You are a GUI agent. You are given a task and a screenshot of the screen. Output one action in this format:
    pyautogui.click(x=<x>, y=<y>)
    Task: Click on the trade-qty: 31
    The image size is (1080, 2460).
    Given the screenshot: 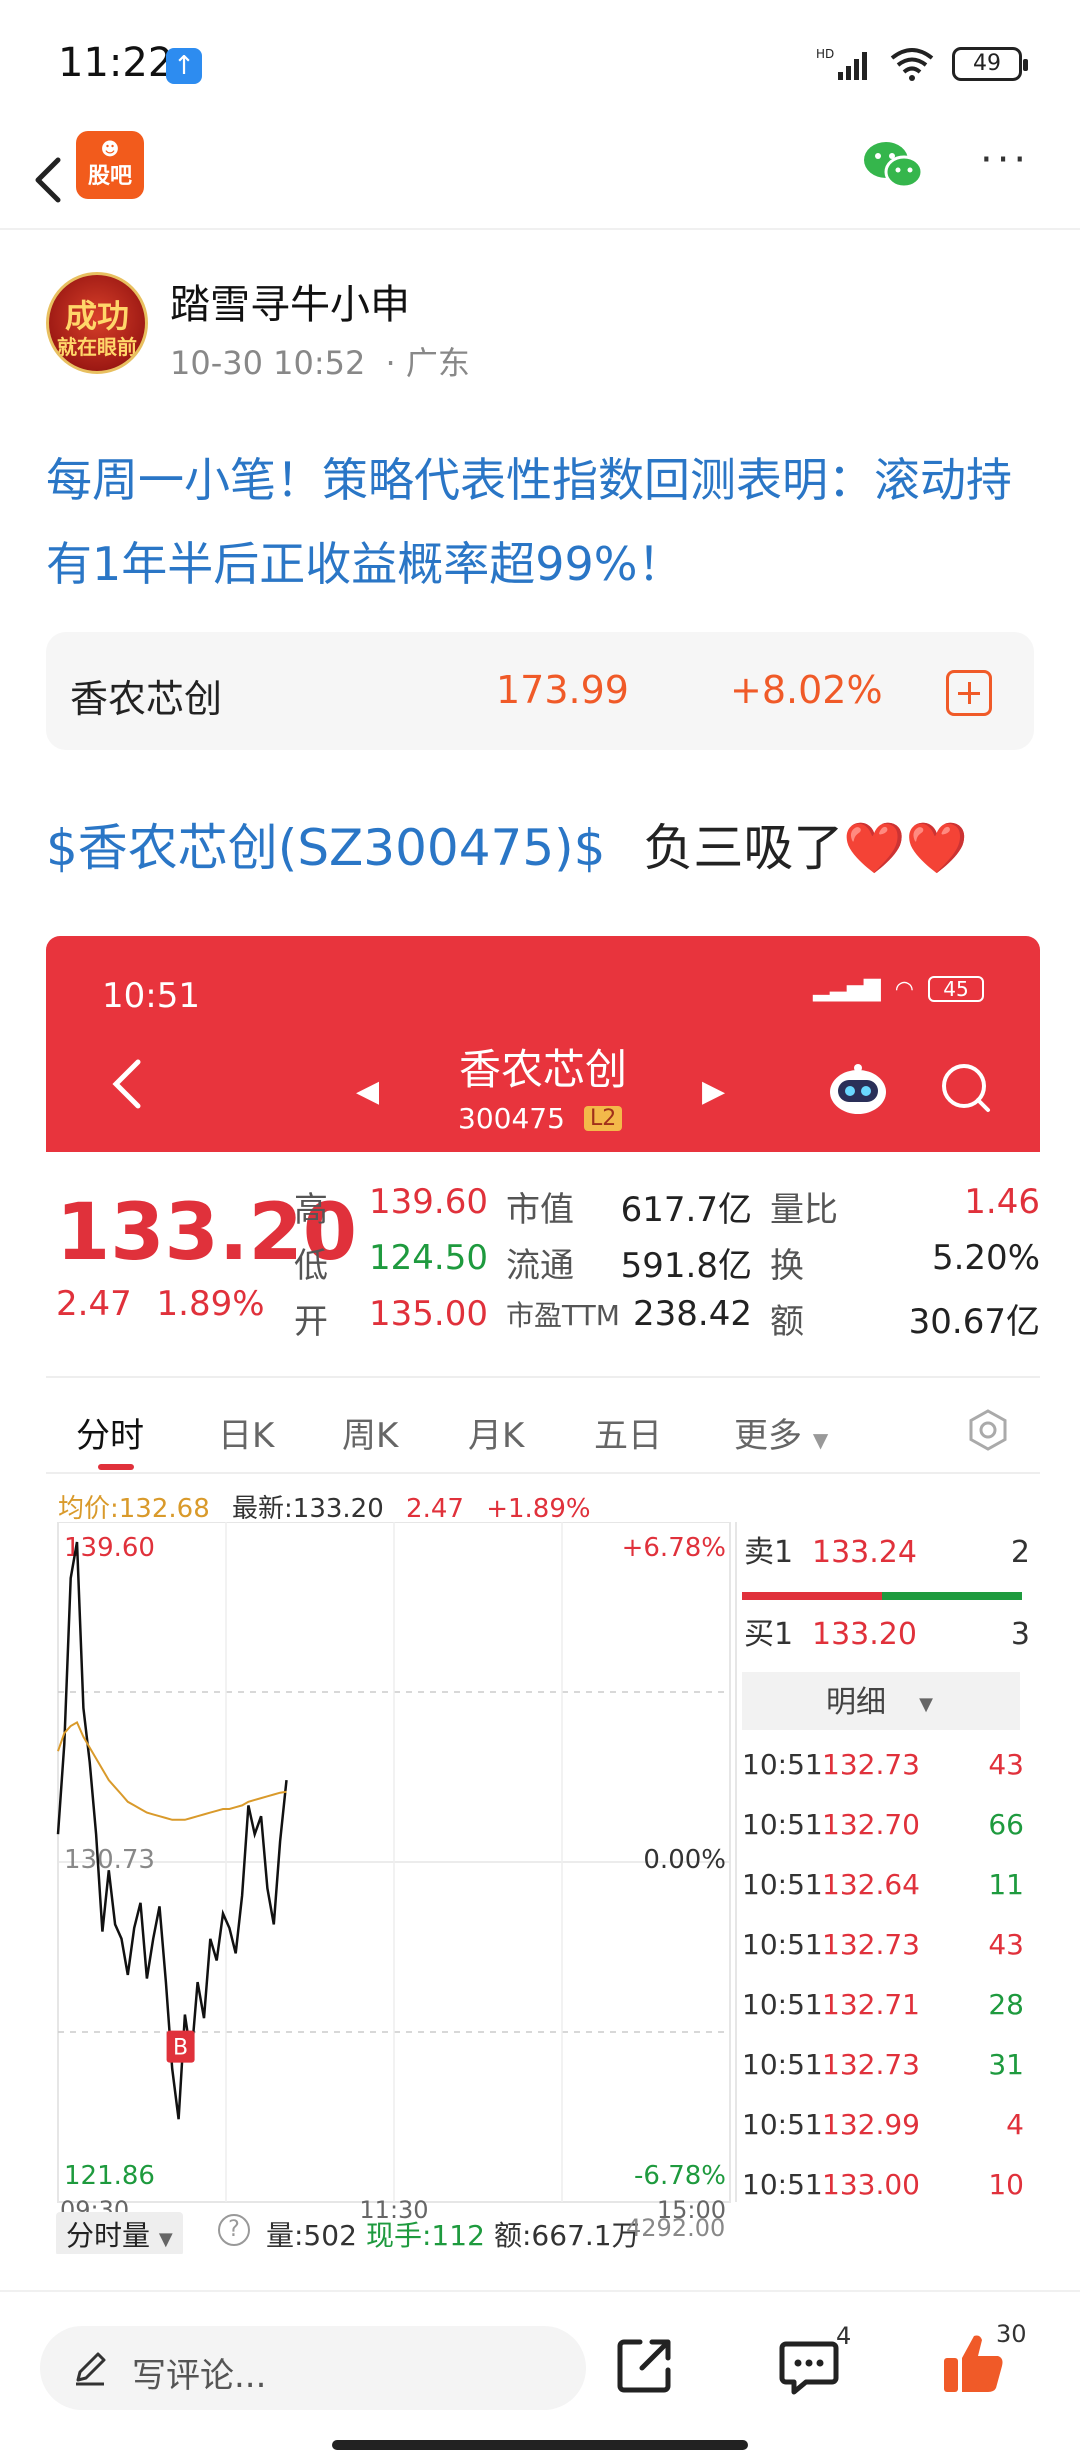 What is the action you would take?
    pyautogui.click(x=1006, y=2064)
    